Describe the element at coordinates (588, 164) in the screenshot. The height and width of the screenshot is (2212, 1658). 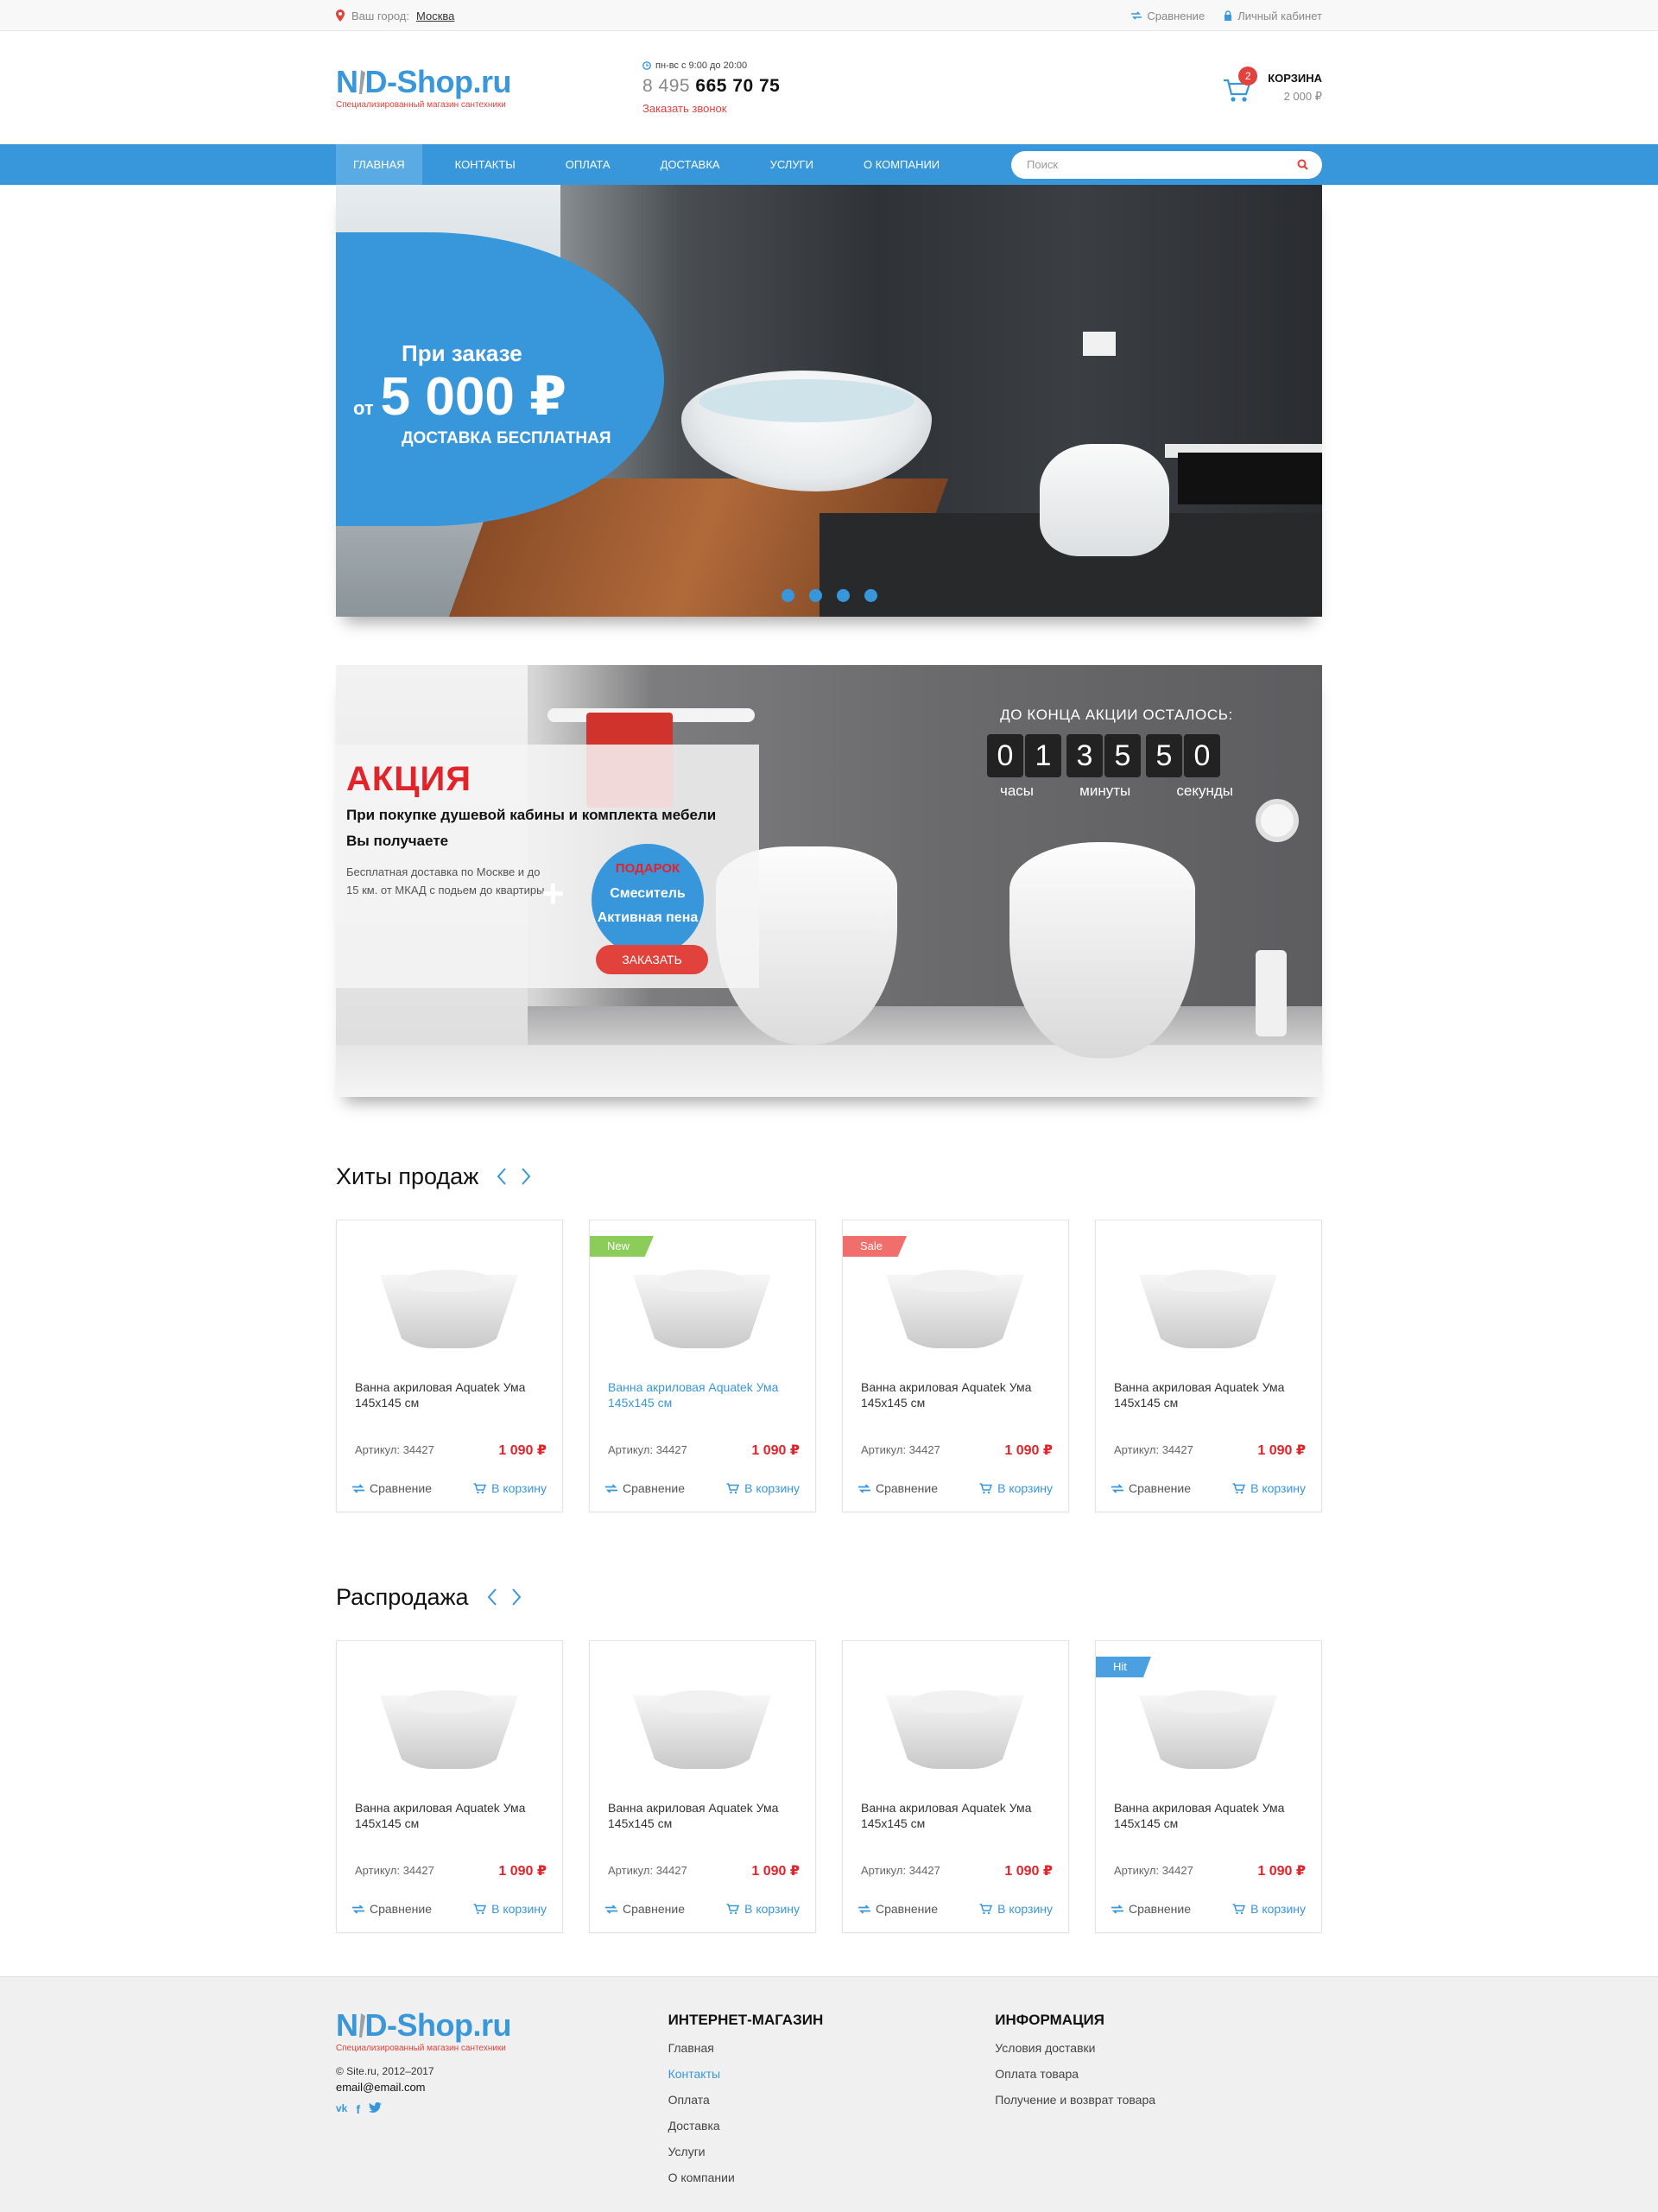
I see `nav-item-payment: Оплата` at that location.